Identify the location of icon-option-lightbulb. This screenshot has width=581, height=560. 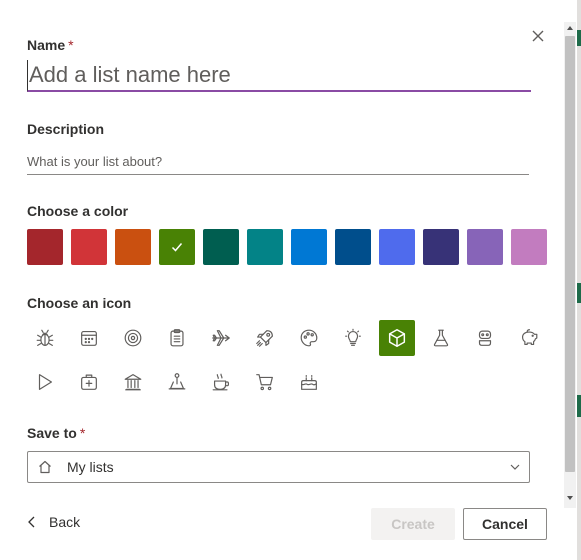
(353, 338).